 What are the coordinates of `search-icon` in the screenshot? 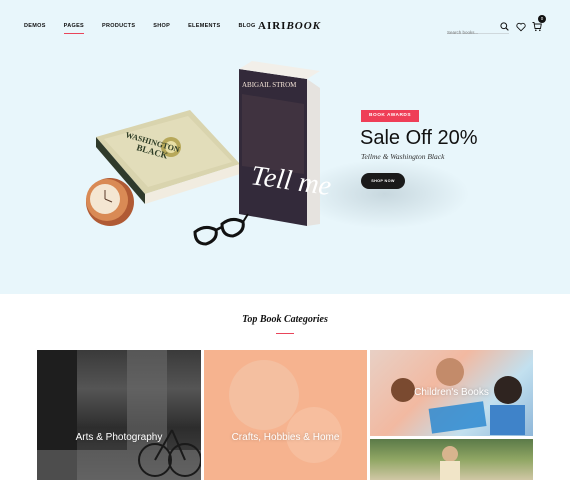 It's located at (504, 26).